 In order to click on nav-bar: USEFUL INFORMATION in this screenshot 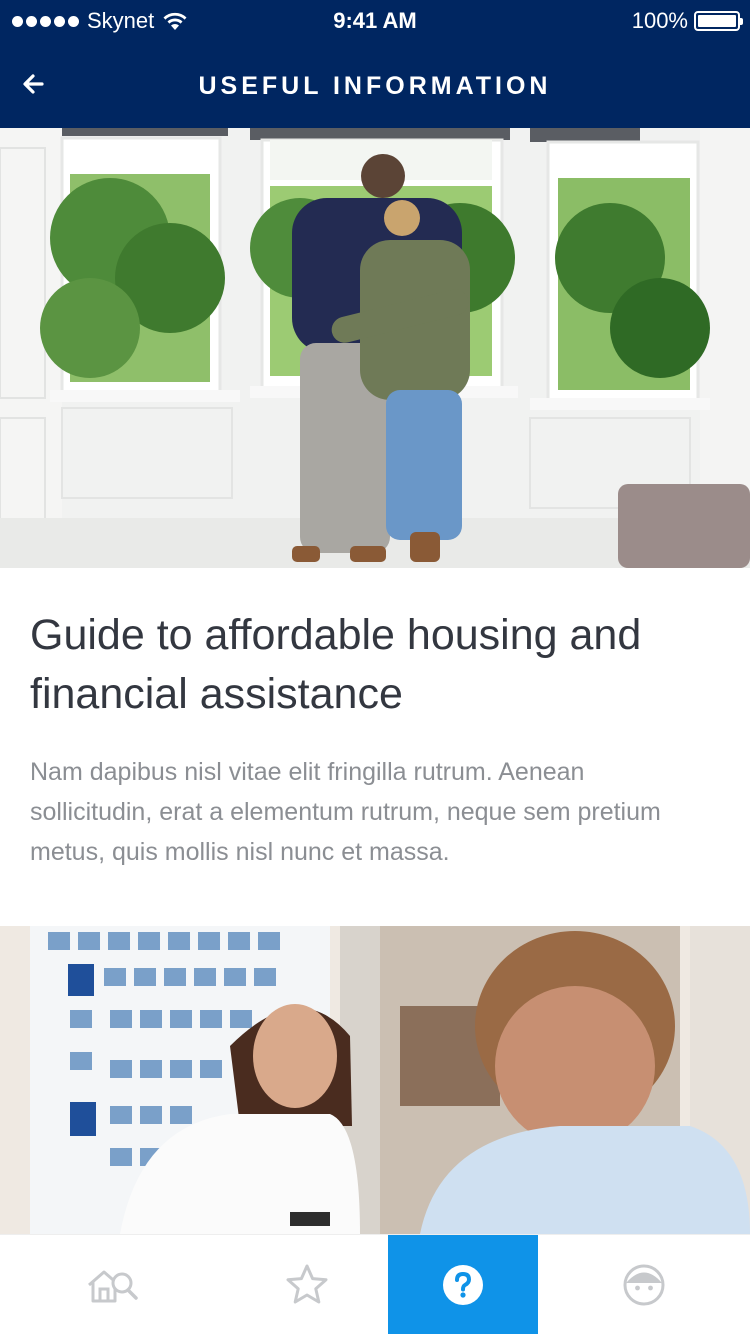, I will do `click(375, 84)`.